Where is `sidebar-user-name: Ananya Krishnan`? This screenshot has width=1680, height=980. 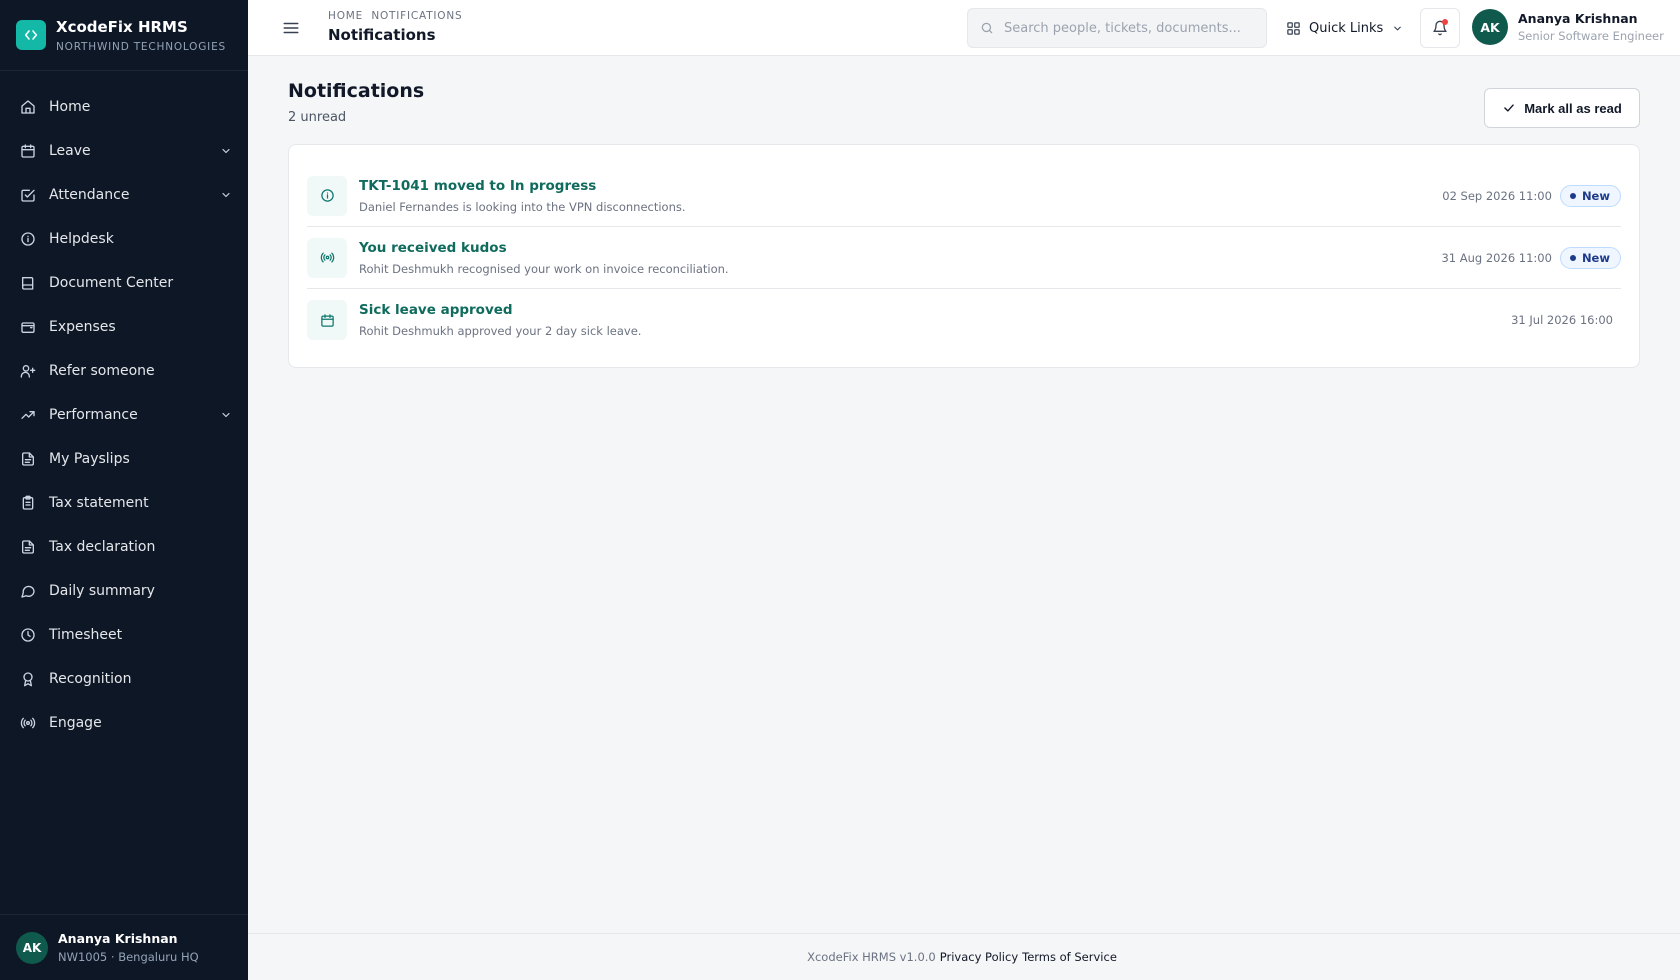 sidebar-user-name: Ananya Krishnan is located at coordinates (118, 938).